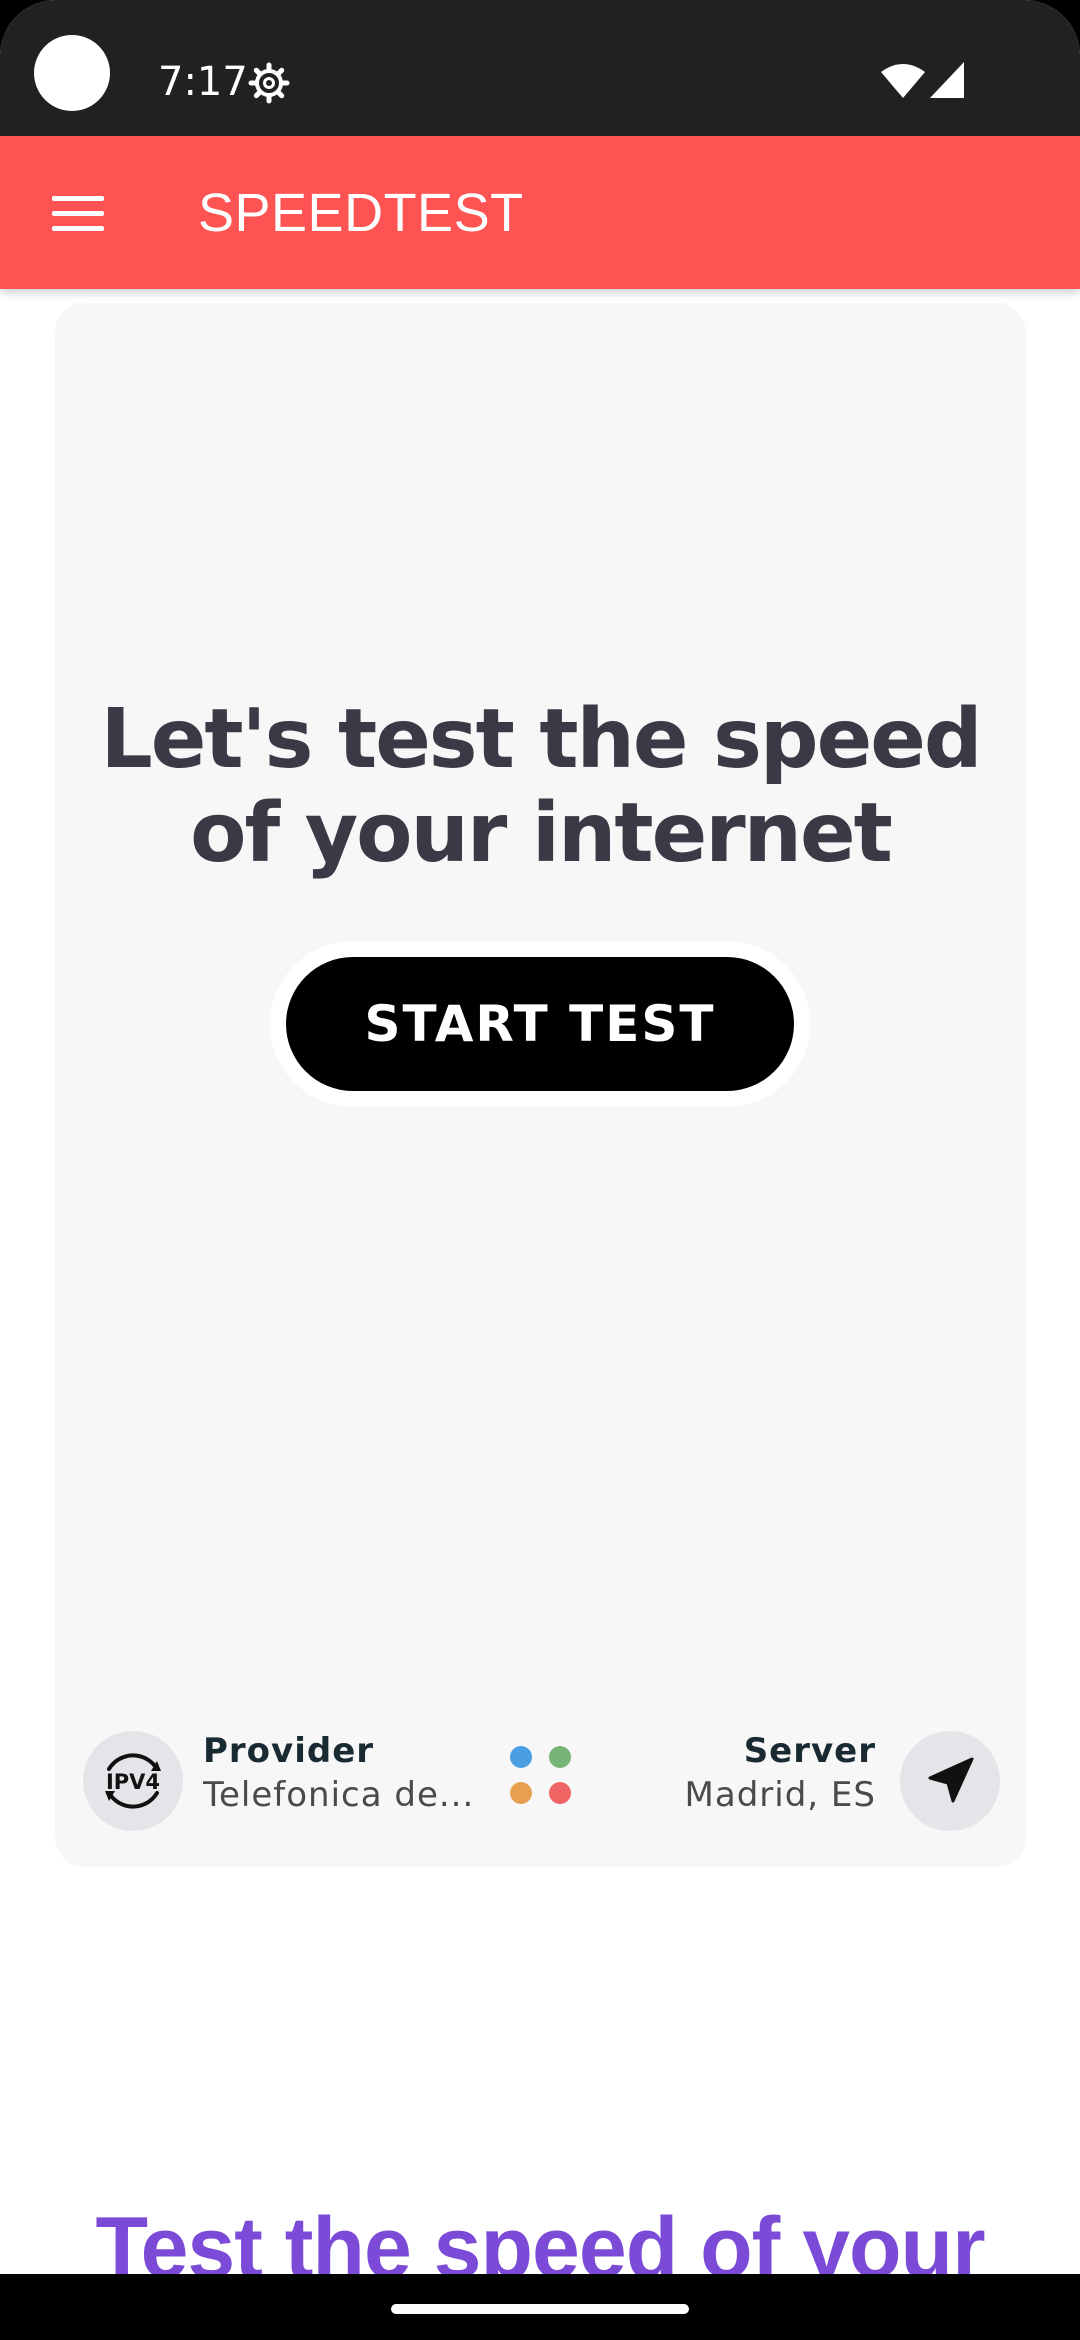  What do you see at coordinates (950, 1781) in the screenshot?
I see `navigation-arrow-icon` at bounding box center [950, 1781].